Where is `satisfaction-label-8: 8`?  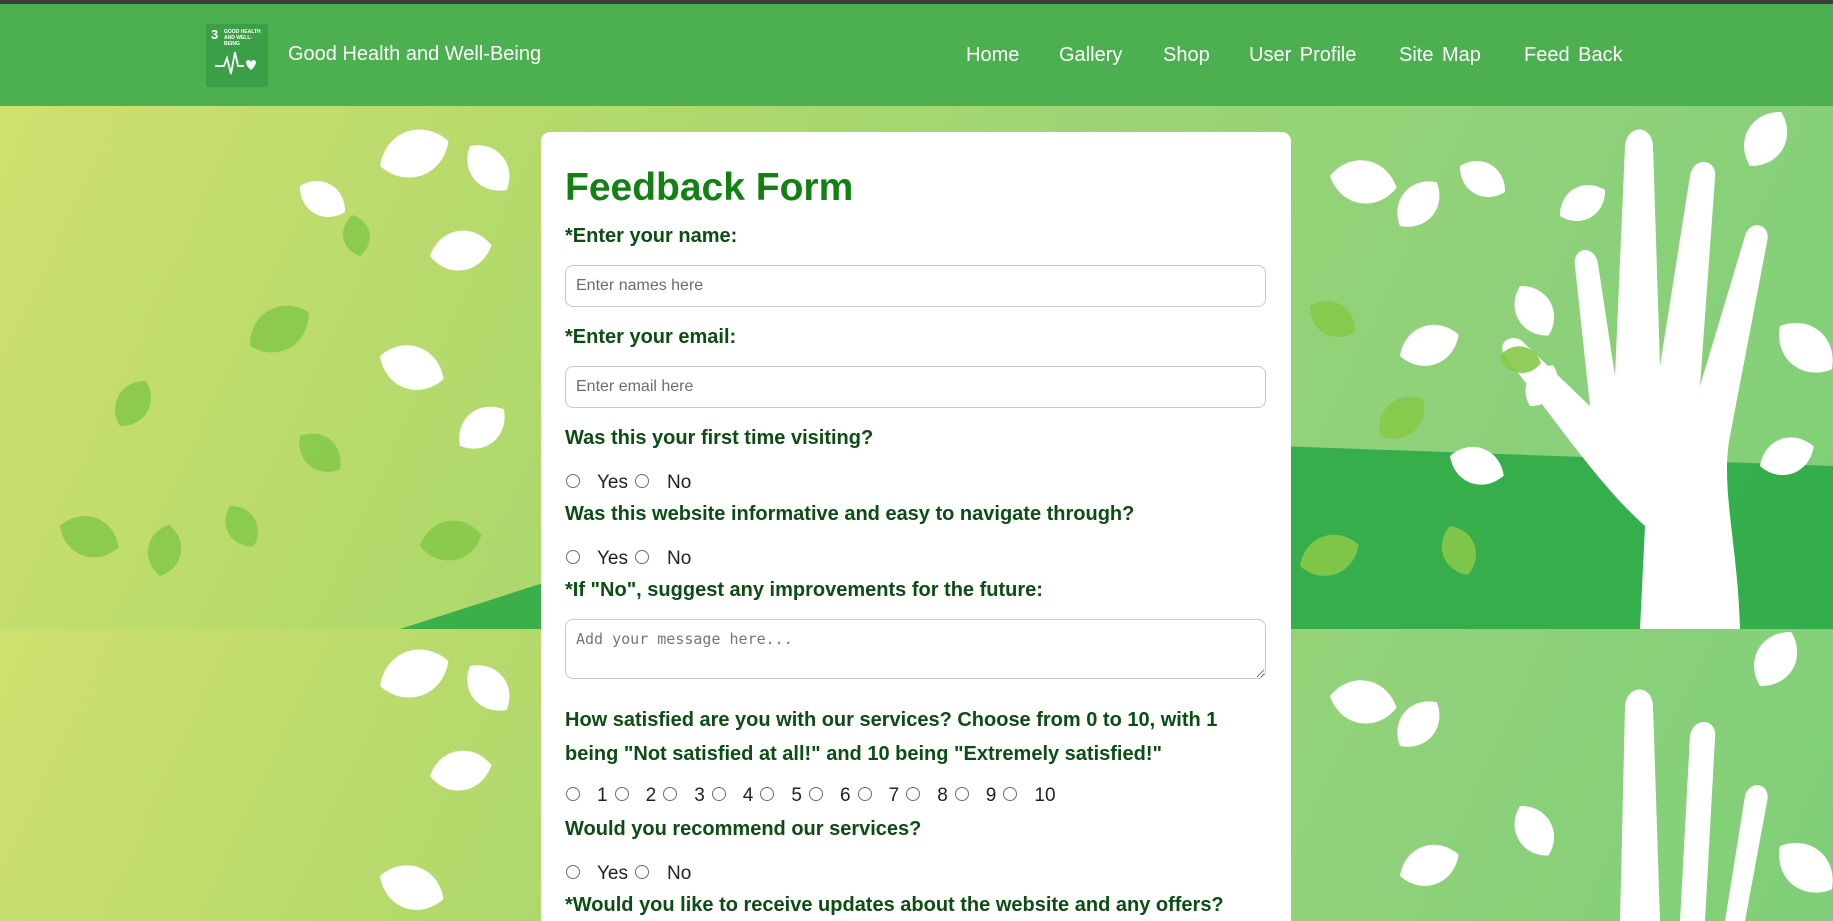
satisfaction-label-8: 8 is located at coordinates (942, 795).